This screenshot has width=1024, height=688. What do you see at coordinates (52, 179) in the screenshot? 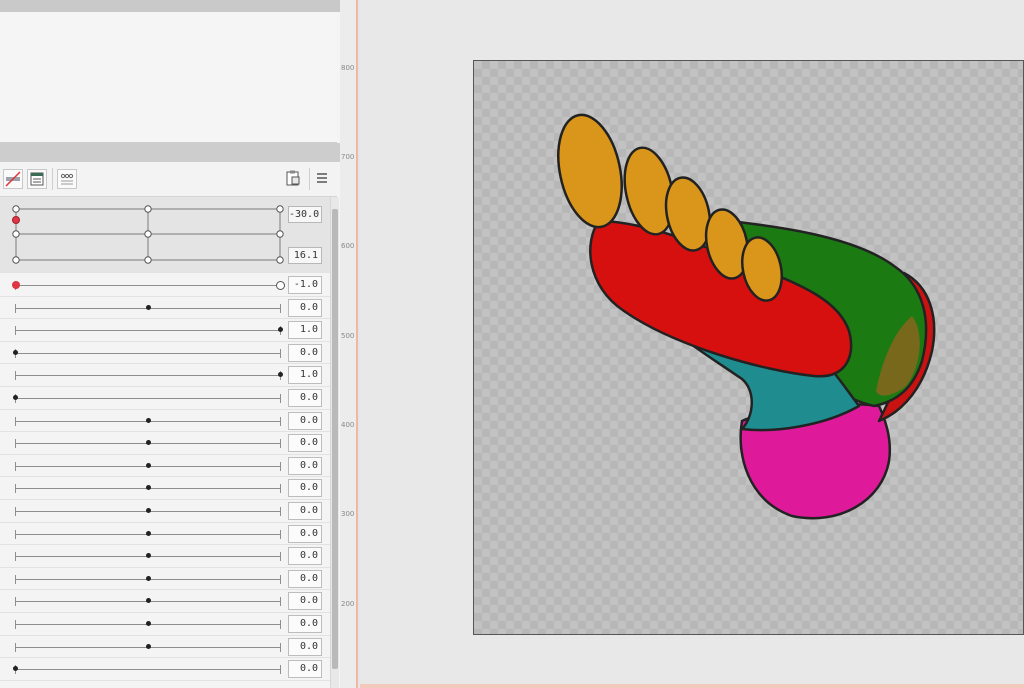
I see `toolbar-separator` at bounding box center [52, 179].